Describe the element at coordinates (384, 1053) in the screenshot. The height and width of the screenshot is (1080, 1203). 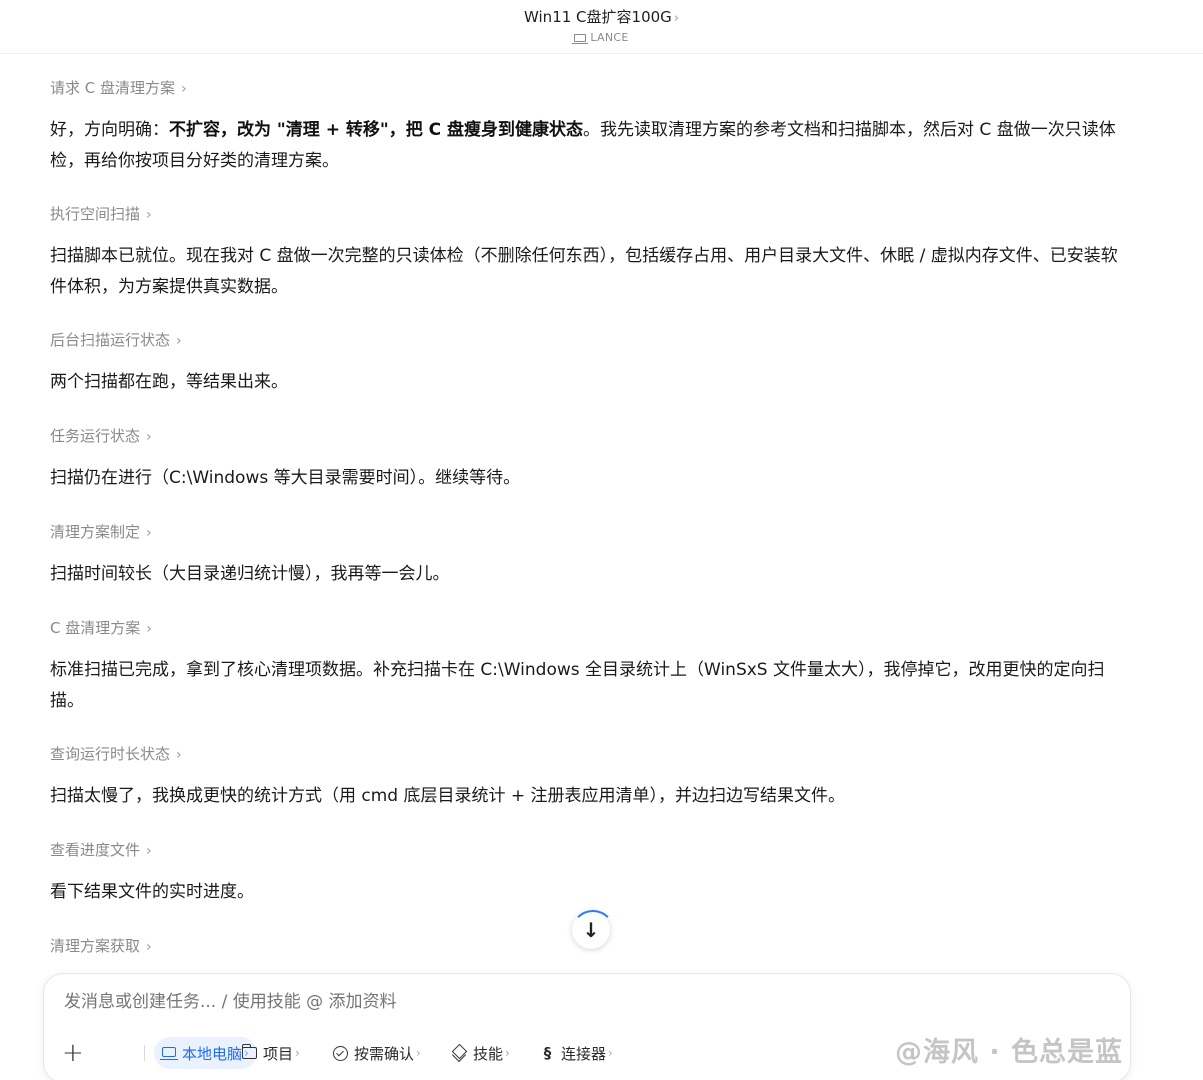
I see `confirm-mode-label: 按需确认` at that location.